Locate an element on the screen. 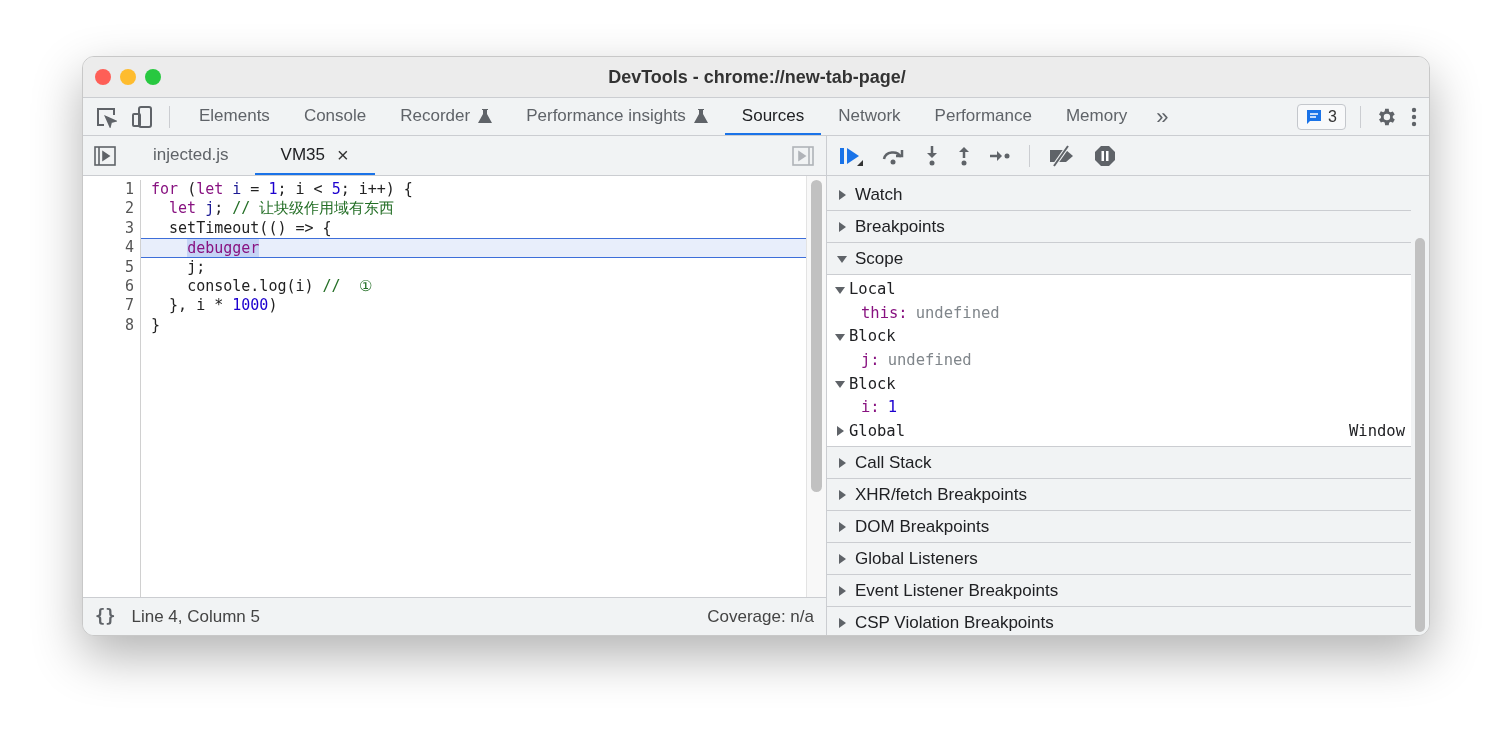  code-line: console.log(i) // ① is located at coordinates (279, 286).